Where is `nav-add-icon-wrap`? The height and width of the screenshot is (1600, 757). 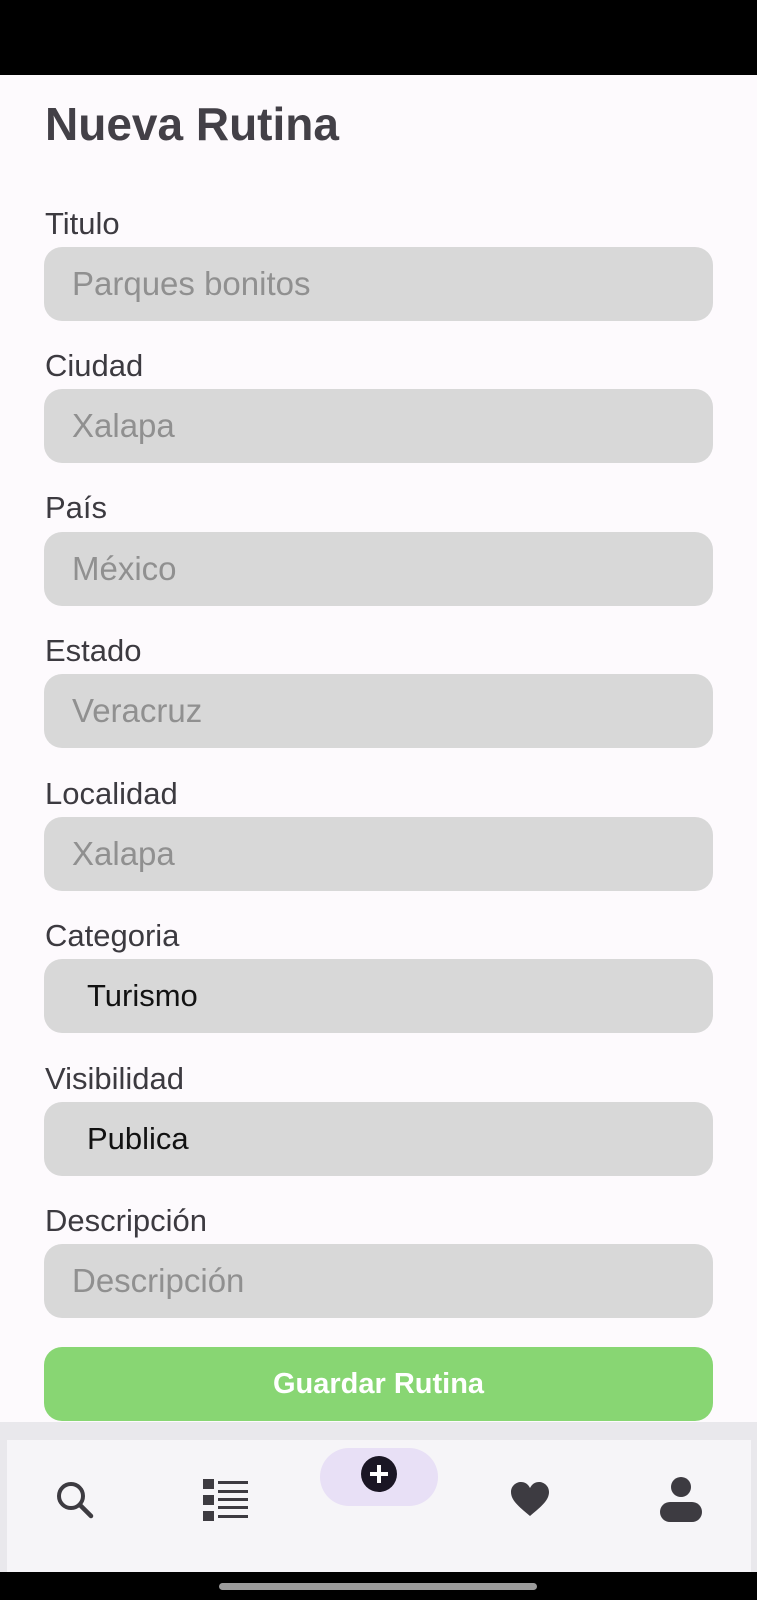
nav-add-icon-wrap is located at coordinates (379, 1477).